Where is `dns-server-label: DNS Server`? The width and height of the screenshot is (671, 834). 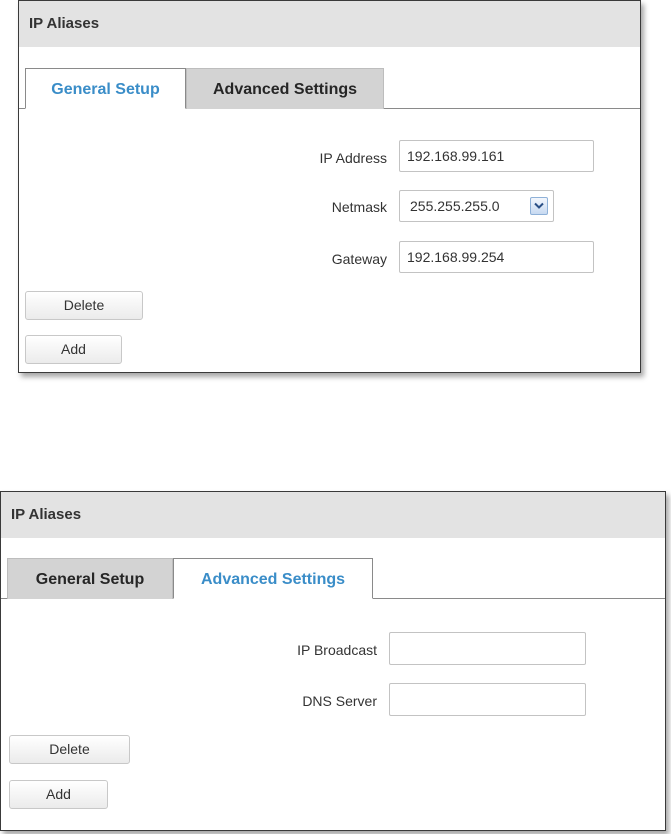 dns-server-label: DNS Server is located at coordinates (339, 701).